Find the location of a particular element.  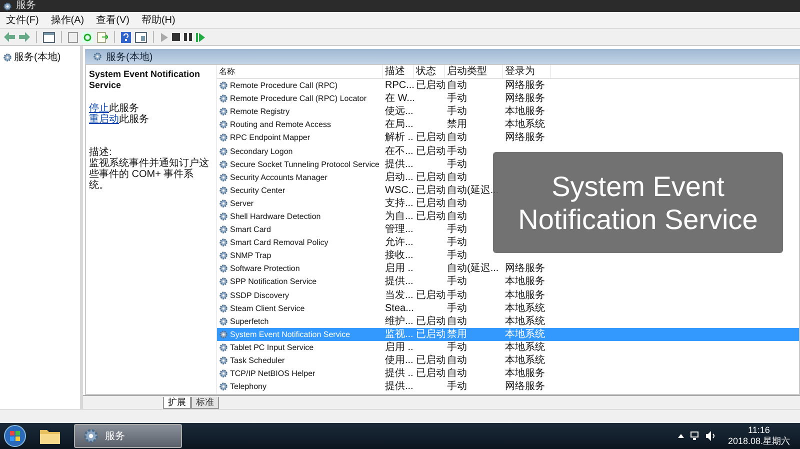

task-label: 服务 is located at coordinates (115, 436).